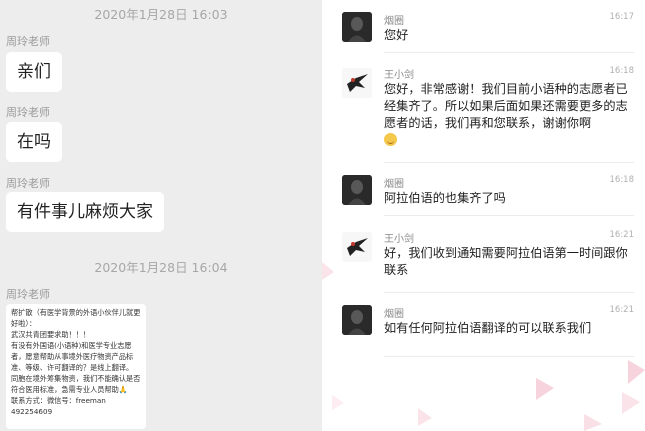 The height and width of the screenshot is (431, 645). Describe the element at coordinates (445, 198) in the screenshot. I see `comment-text: 阿拉伯语的也集齐了吗` at that location.